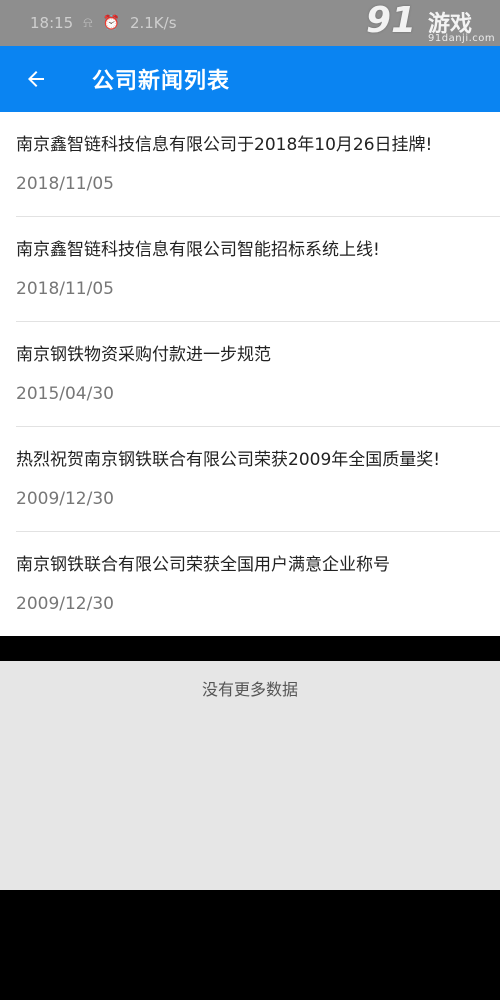 The height and width of the screenshot is (1000, 500). I want to click on app-bar: 公司新闻列表, so click(250, 79).